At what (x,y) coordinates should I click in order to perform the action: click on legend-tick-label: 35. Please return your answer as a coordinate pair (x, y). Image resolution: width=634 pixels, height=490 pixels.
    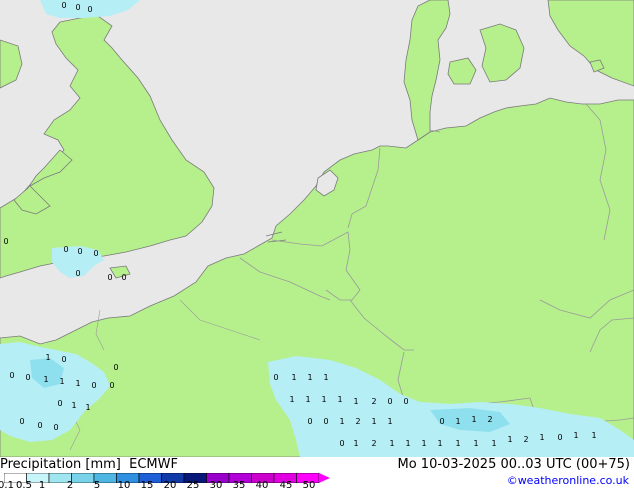
    Looking at the image, I should click on (239, 485).